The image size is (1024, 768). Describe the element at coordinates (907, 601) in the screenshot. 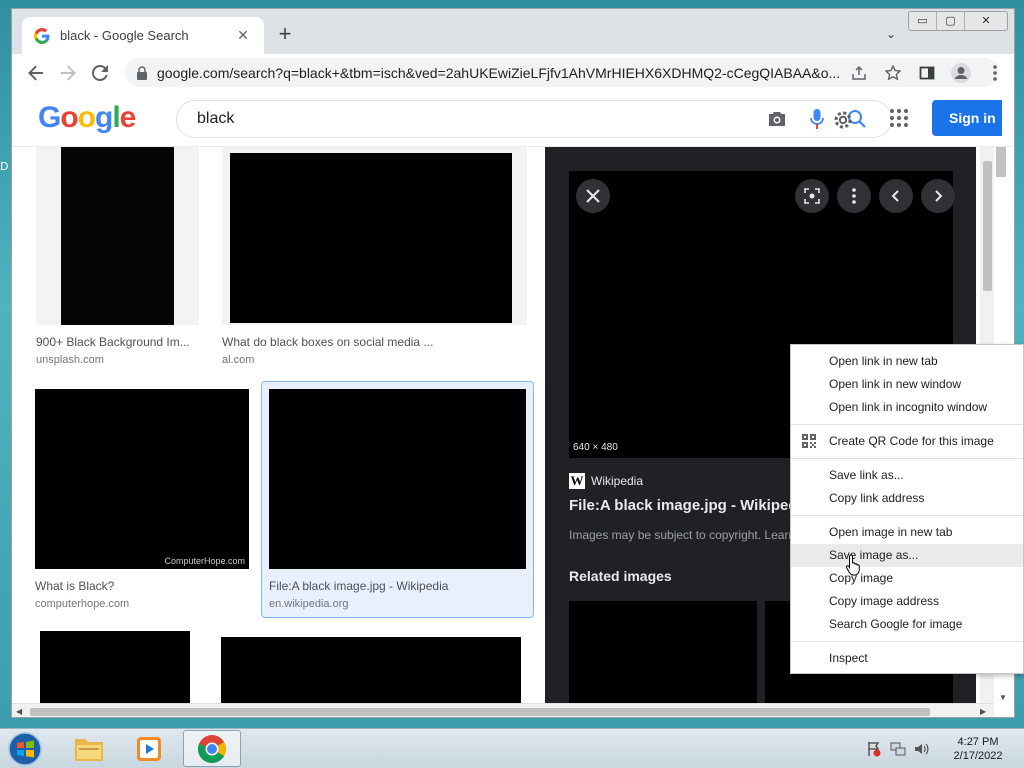

I see `menu-copy-image-address: Copy image address` at that location.